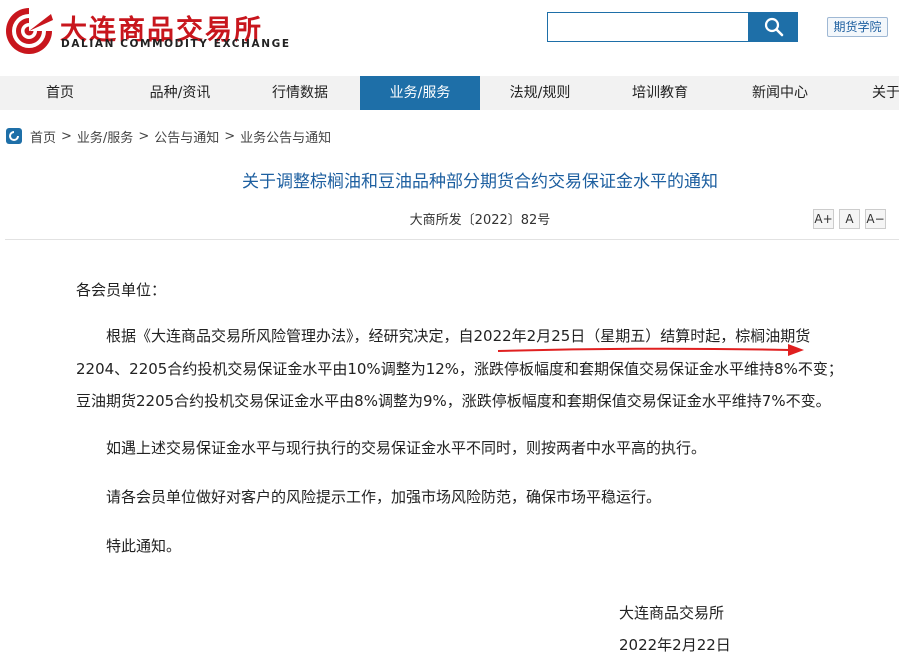 The height and width of the screenshot is (667, 899). What do you see at coordinates (384, 497) in the screenshot?
I see `paragraph-3: 请各会员单位做好对客户的风险提示工作，加强市场风险防范，确保市场平稳运行。` at bounding box center [384, 497].